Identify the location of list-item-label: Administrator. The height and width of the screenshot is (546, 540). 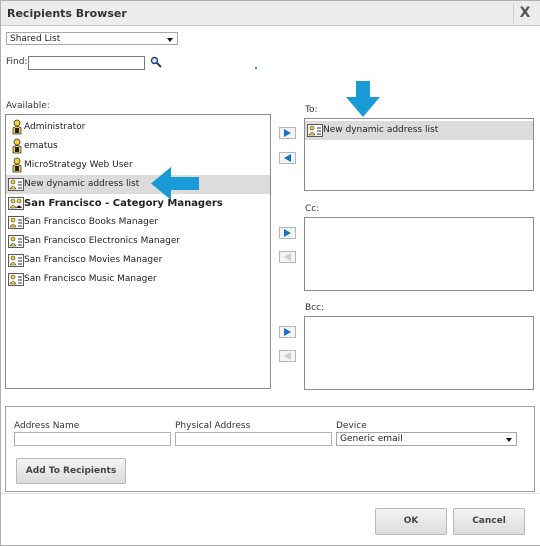
(55, 127).